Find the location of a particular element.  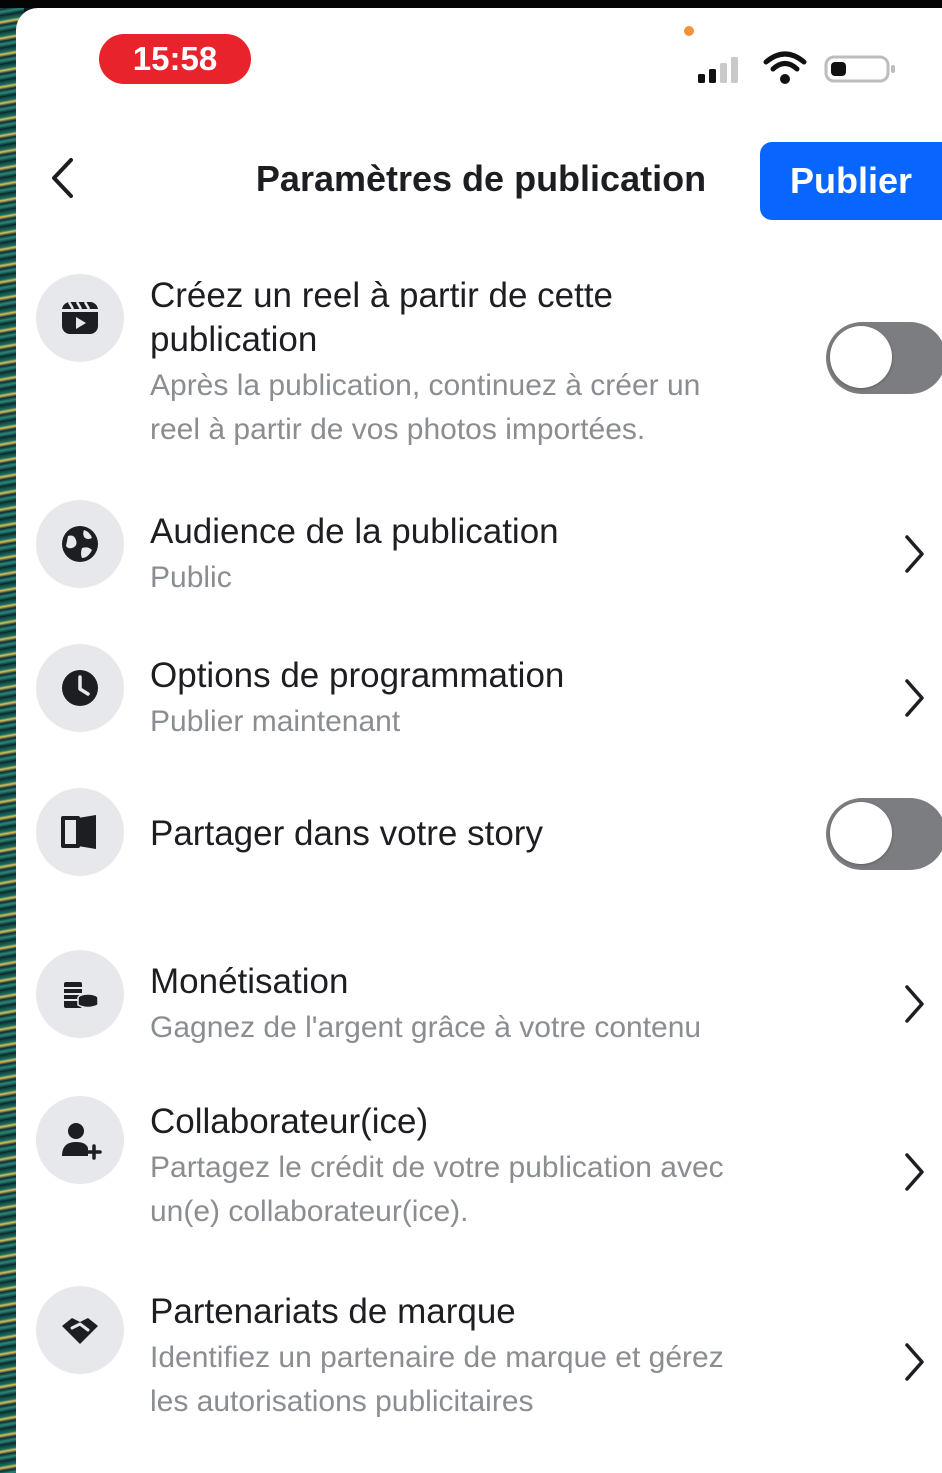

globe-icon-badge is located at coordinates (80, 544).